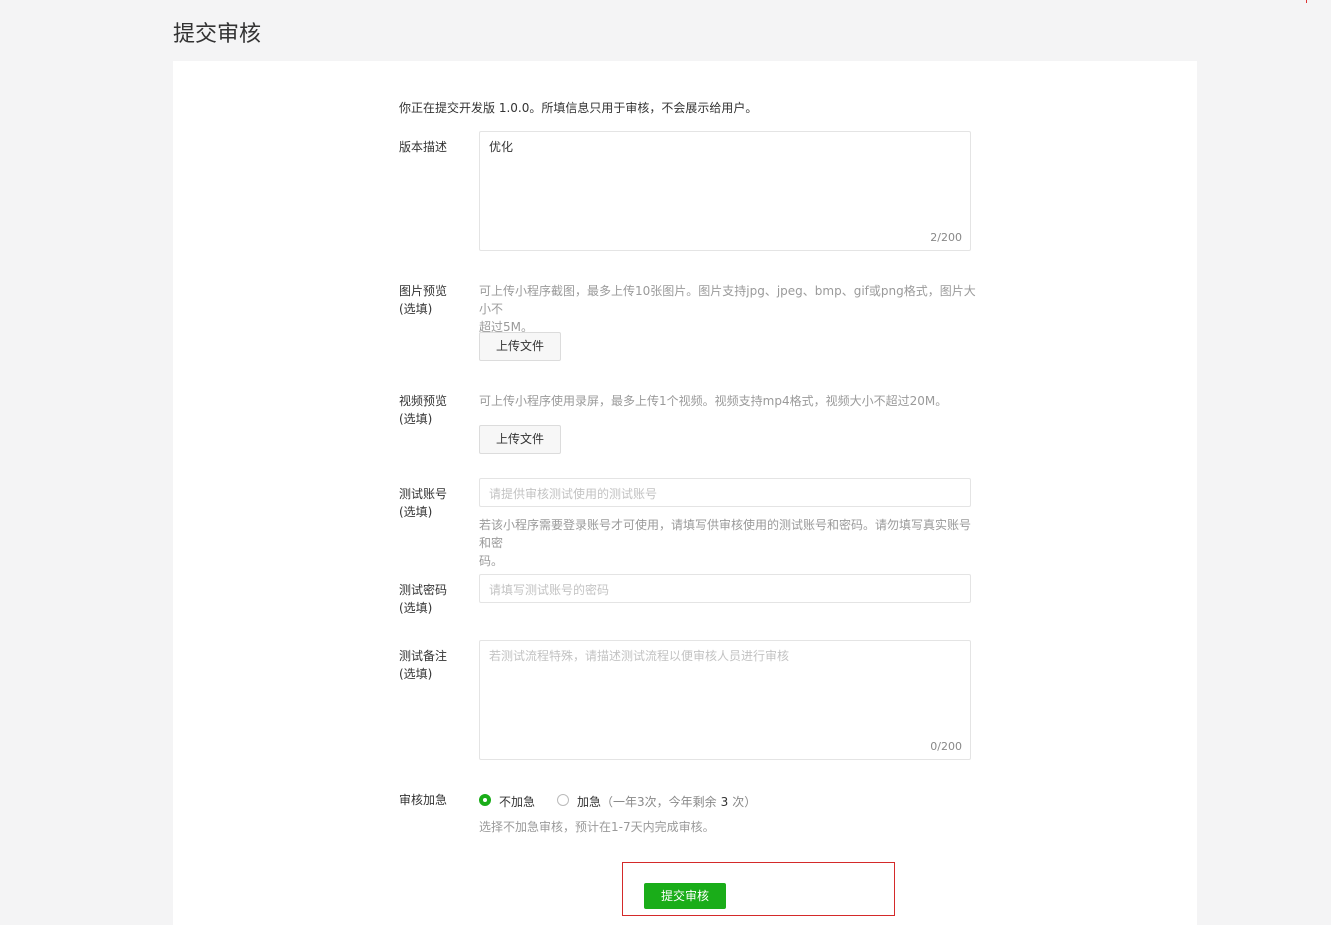 The height and width of the screenshot is (925, 1331). What do you see at coordinates (520, 439) in the screenshot?
I see `video-upload-button: 上传文件` at bounding box center [520, 439].